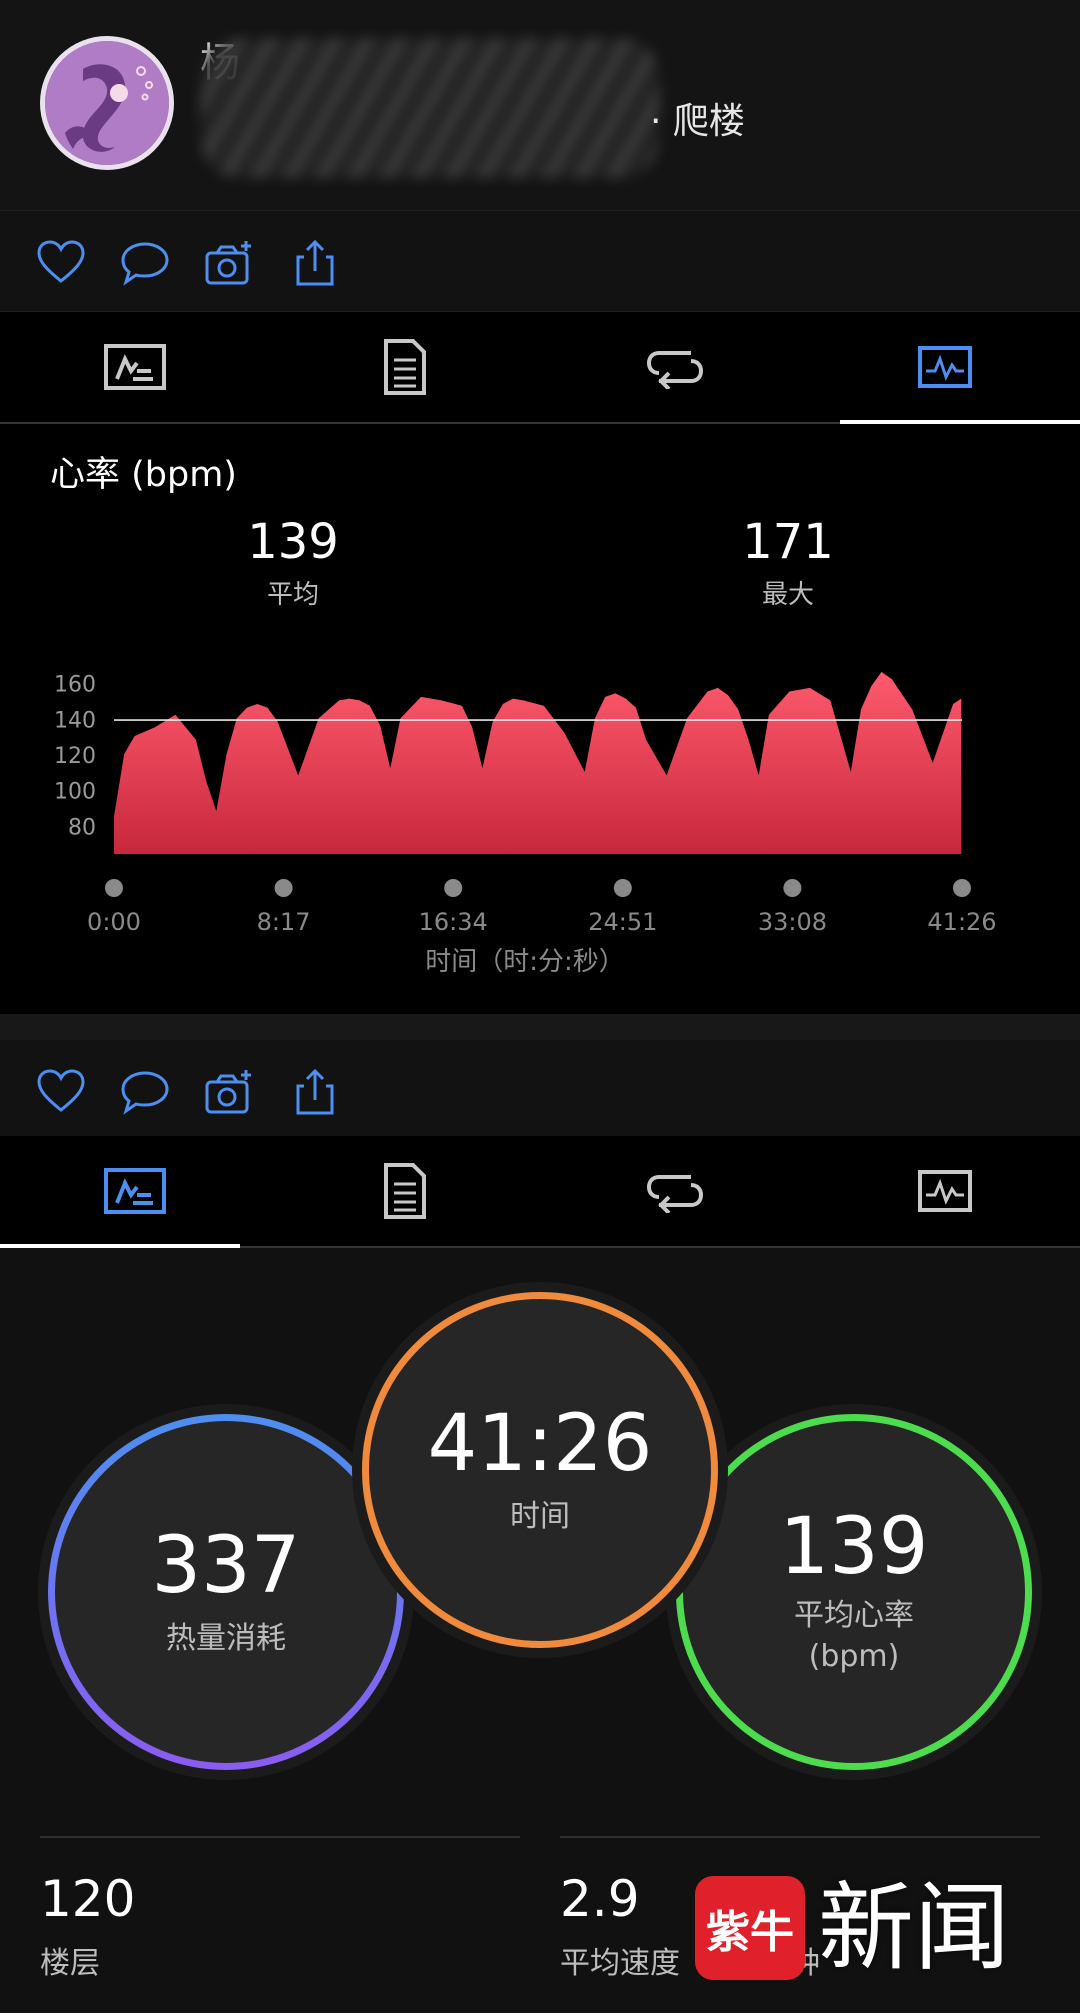 This screenshot has height=2013, width=1080. Describe the element at coordinates (622, 922) in the screenshot. I see `x-tick-label: 24:51` at that location.